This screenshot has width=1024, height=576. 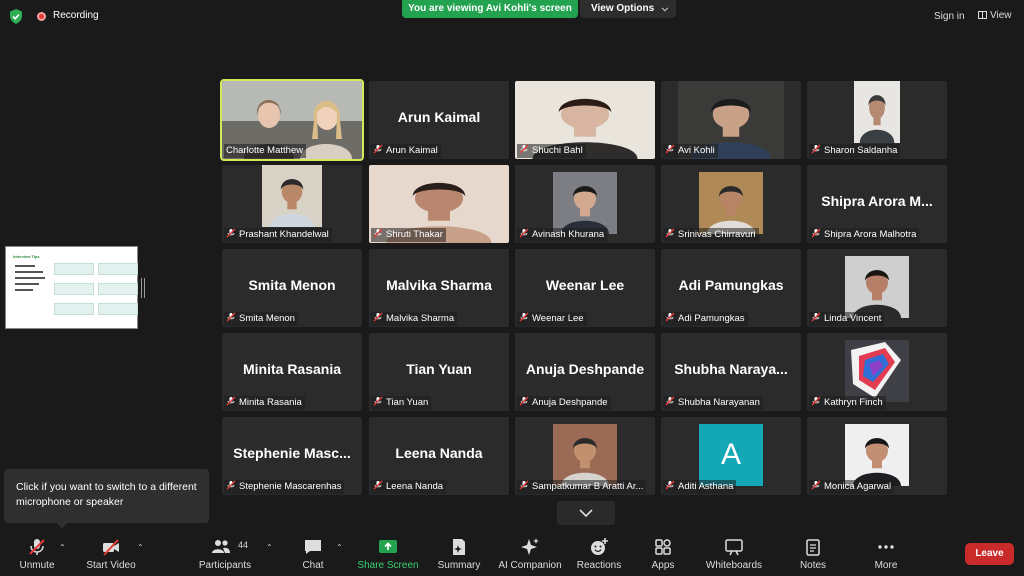 What do you see at coordinates (459, 547) in the screenshot?
I see `summary-icon` at bounding box center [459, 547].